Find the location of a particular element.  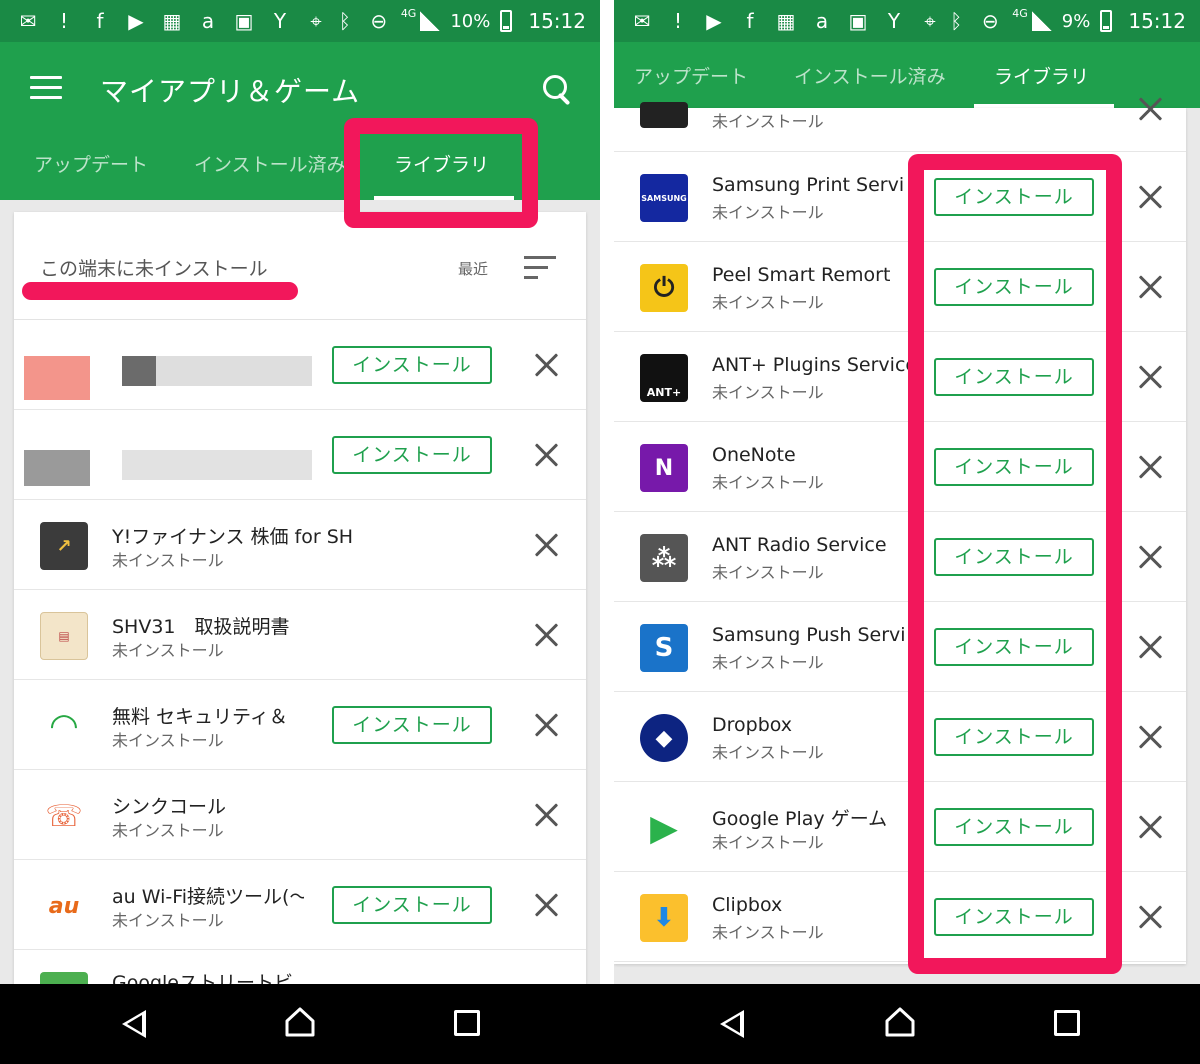

au-wifi-icon: au is located at coordinates (64, 906).